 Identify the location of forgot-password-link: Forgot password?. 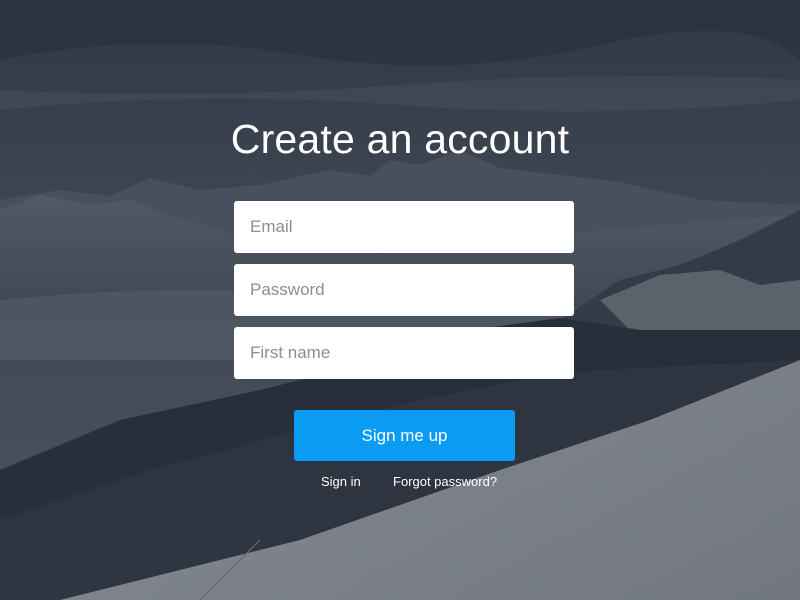
(445, 481).